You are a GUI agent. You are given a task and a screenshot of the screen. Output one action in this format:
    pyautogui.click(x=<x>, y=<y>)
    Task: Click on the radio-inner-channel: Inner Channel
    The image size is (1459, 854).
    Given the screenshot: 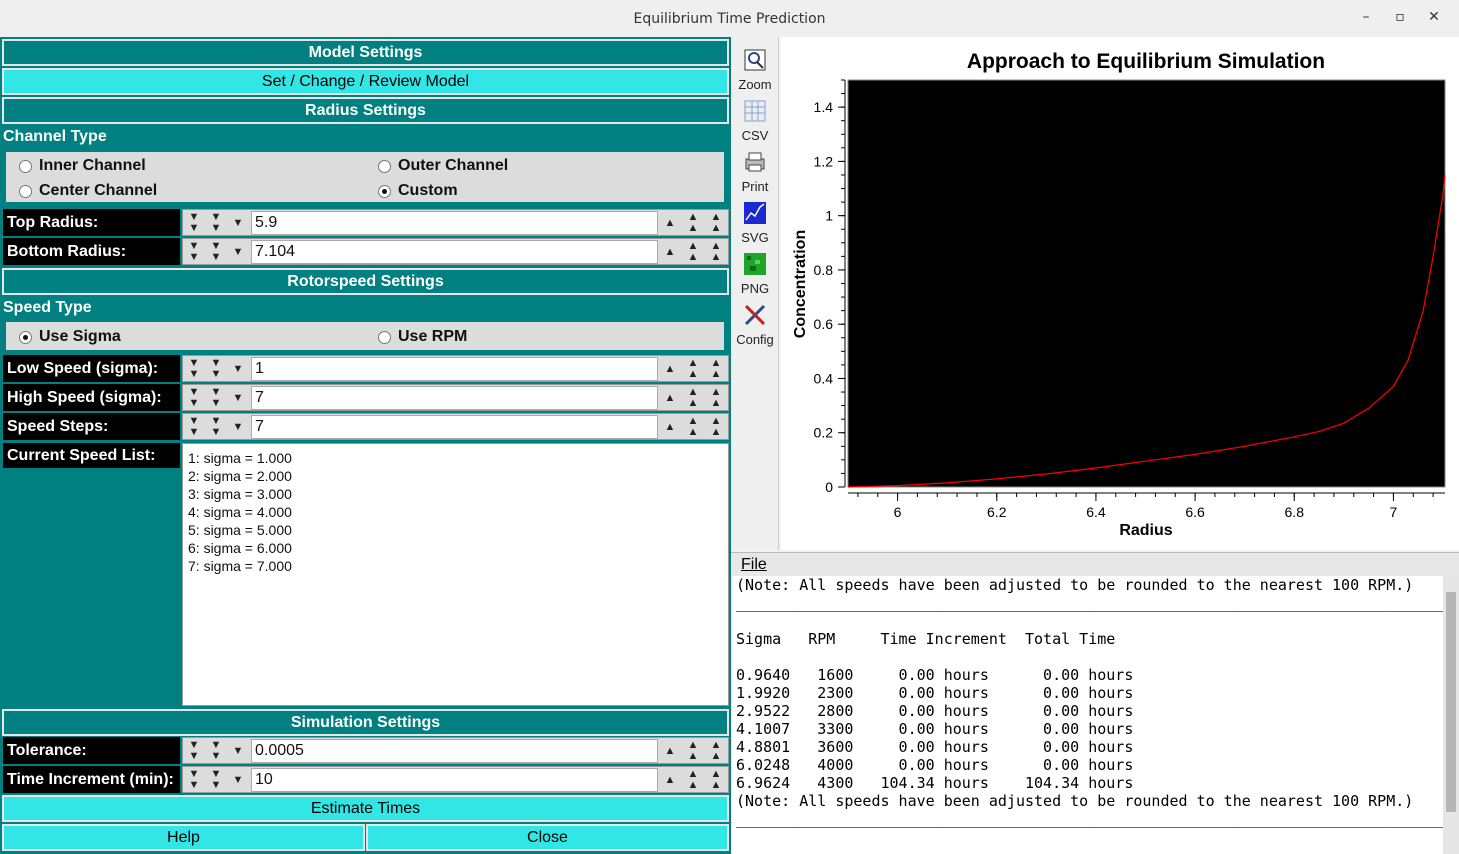 What is the action you would take?
    pyautogui.click(x=82, y=166)
    